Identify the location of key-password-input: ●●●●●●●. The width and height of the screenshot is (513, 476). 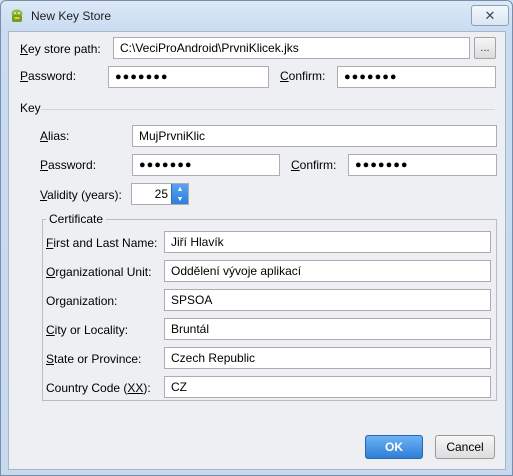
(206, 165).